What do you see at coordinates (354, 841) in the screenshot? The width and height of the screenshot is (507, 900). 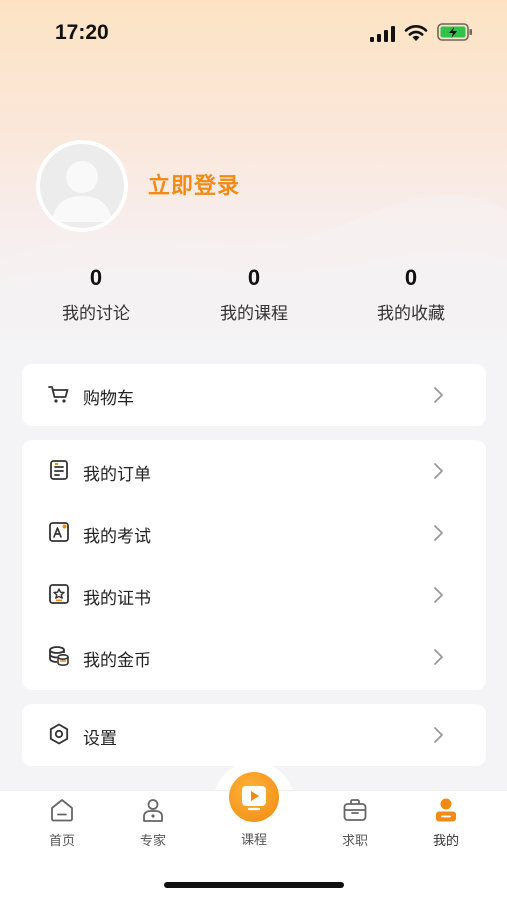 I see `tab-label: 求职` at bounding box center [354, 841].